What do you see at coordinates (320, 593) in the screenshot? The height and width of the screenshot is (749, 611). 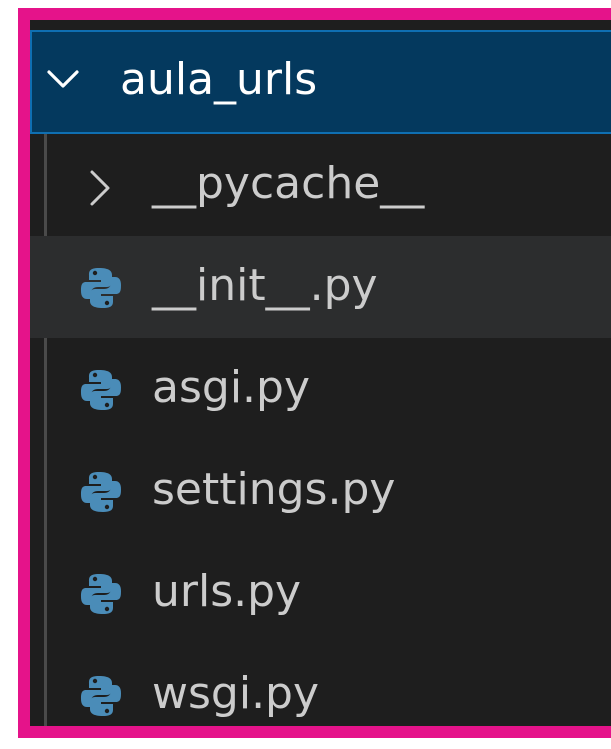 I see `tree-item-urls-py: urls.py` at bounding box center [320, 593].